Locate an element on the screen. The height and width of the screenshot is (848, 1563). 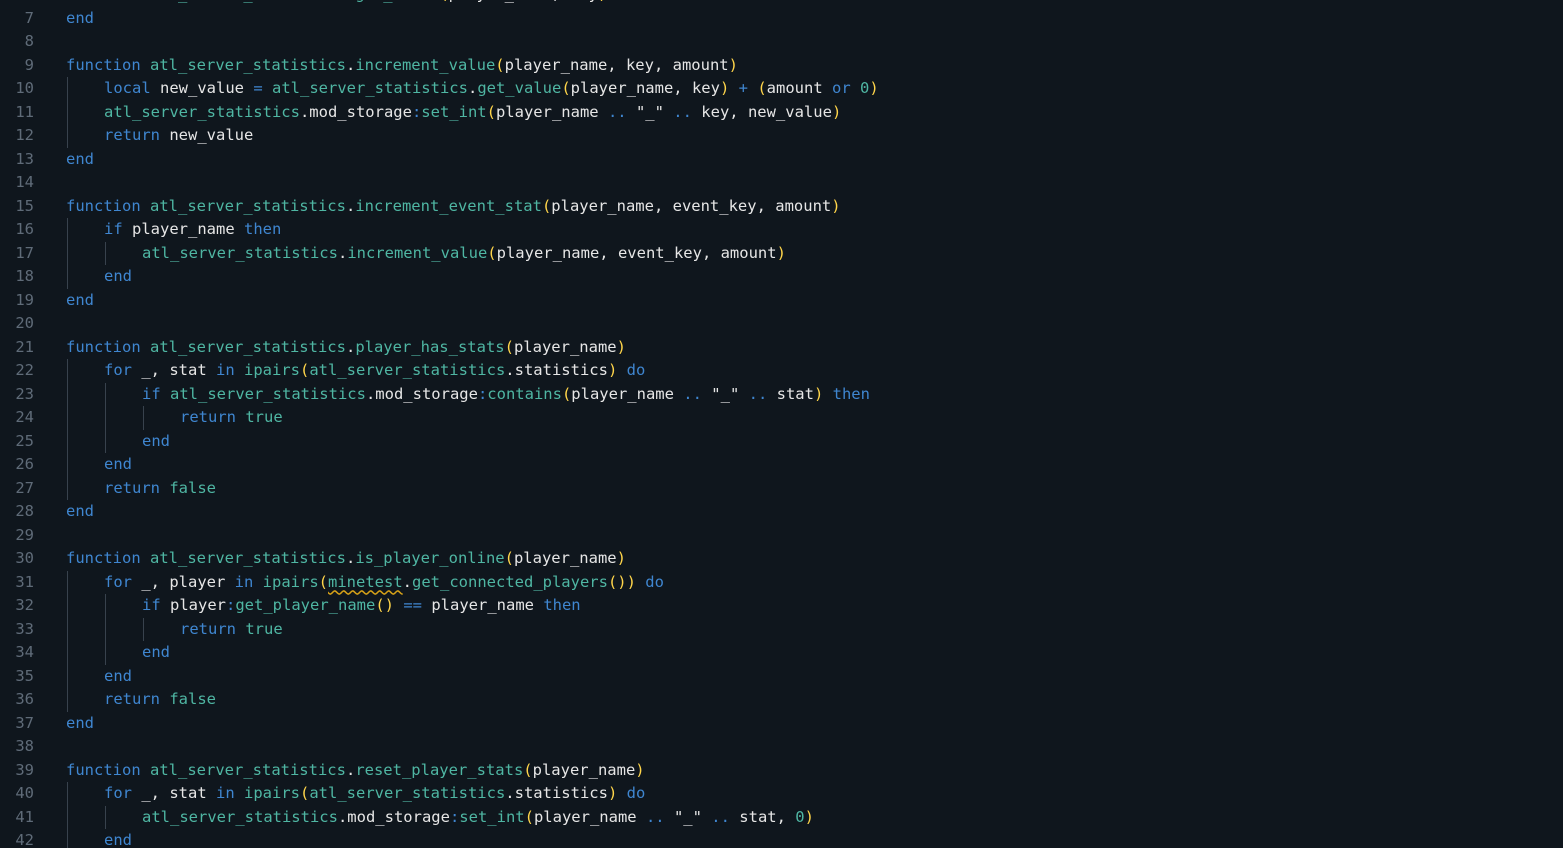
code-line: 16 if player_name then is located at coordinates (781, 230).